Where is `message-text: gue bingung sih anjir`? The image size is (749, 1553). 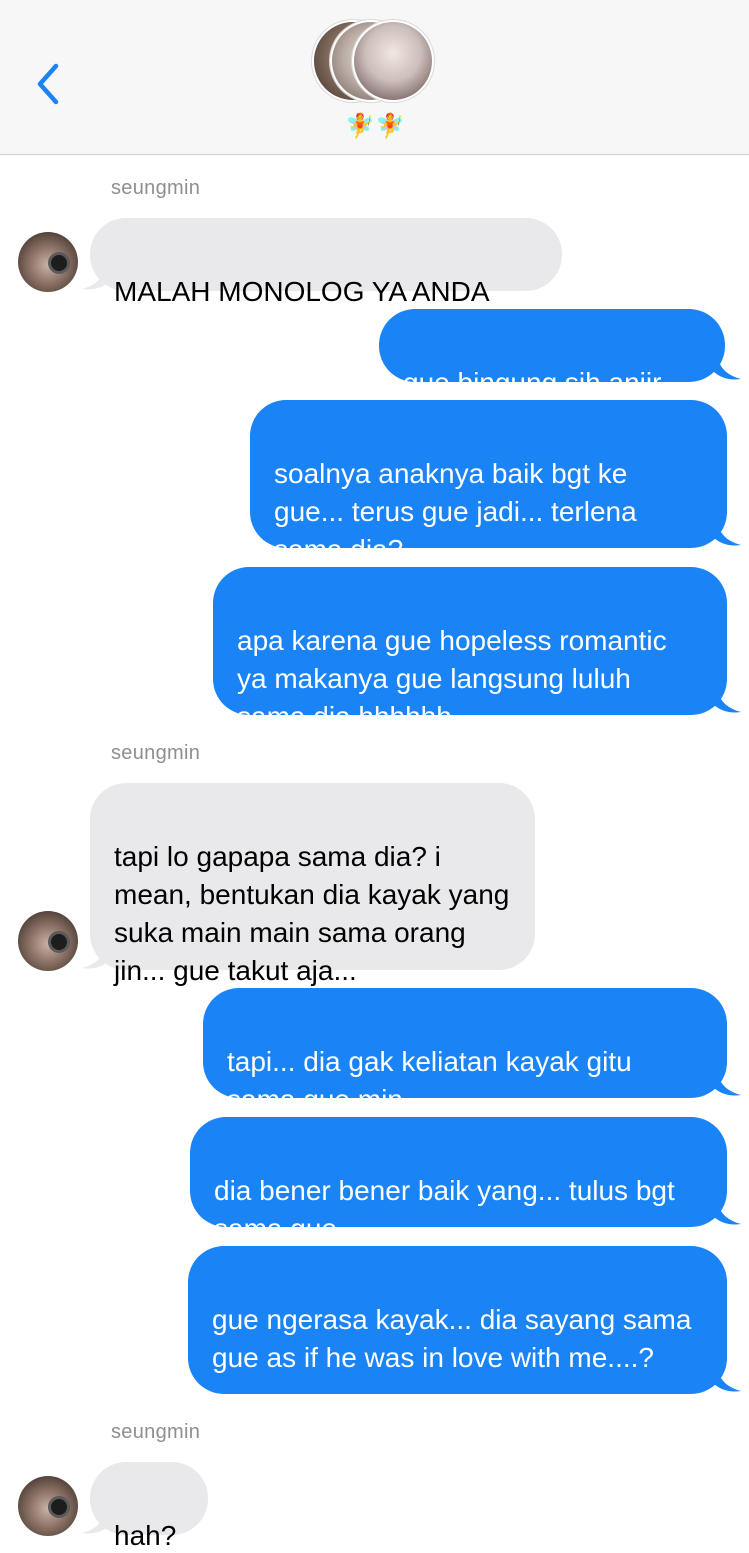
message-text: gue bingung sih anjir is located at coordinates (532, 382).